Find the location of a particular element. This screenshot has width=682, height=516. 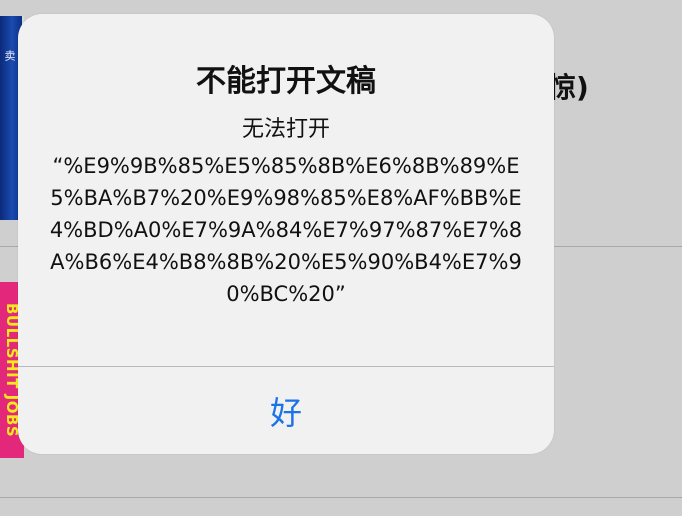

background-title-fragment: 惊) is located at coordinates (568, 87).